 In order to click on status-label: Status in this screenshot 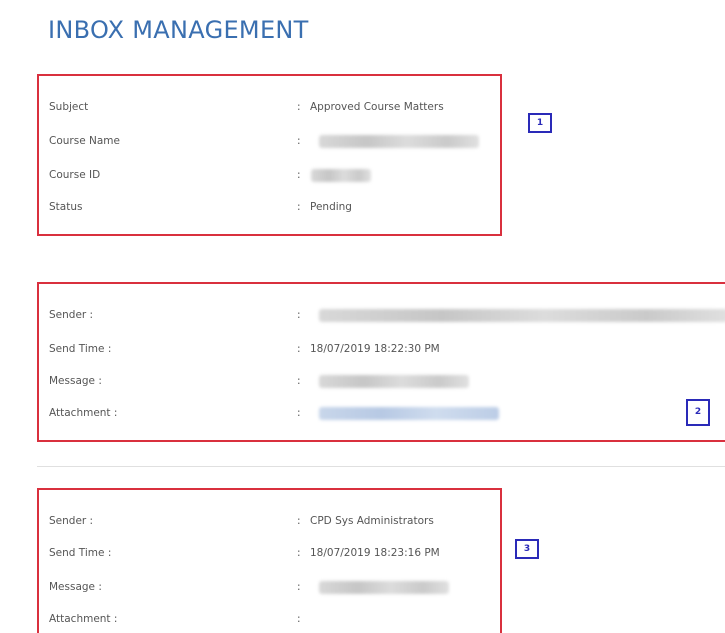, I will do `click(66, 207)`.